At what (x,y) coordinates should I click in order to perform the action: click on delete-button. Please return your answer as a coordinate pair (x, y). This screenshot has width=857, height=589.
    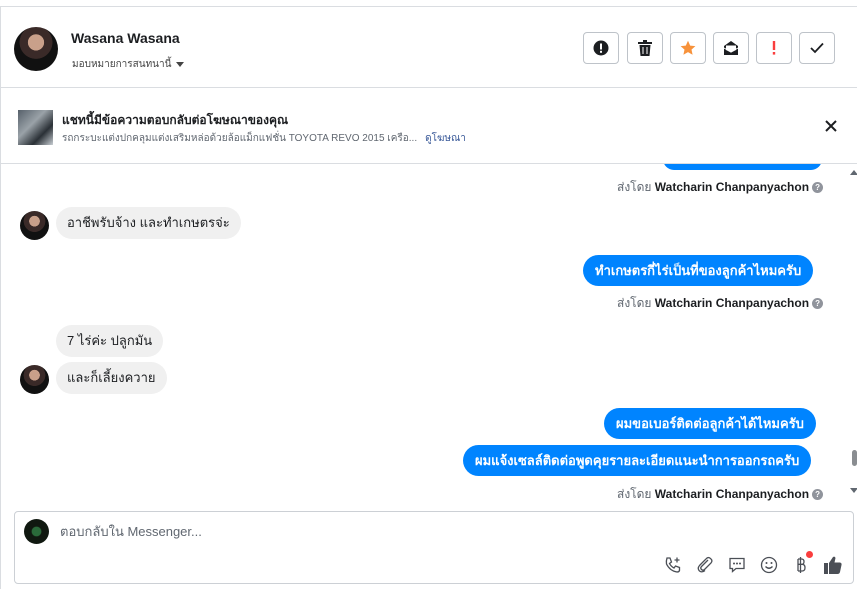
    Looking at the image, I should click on (645, 48).